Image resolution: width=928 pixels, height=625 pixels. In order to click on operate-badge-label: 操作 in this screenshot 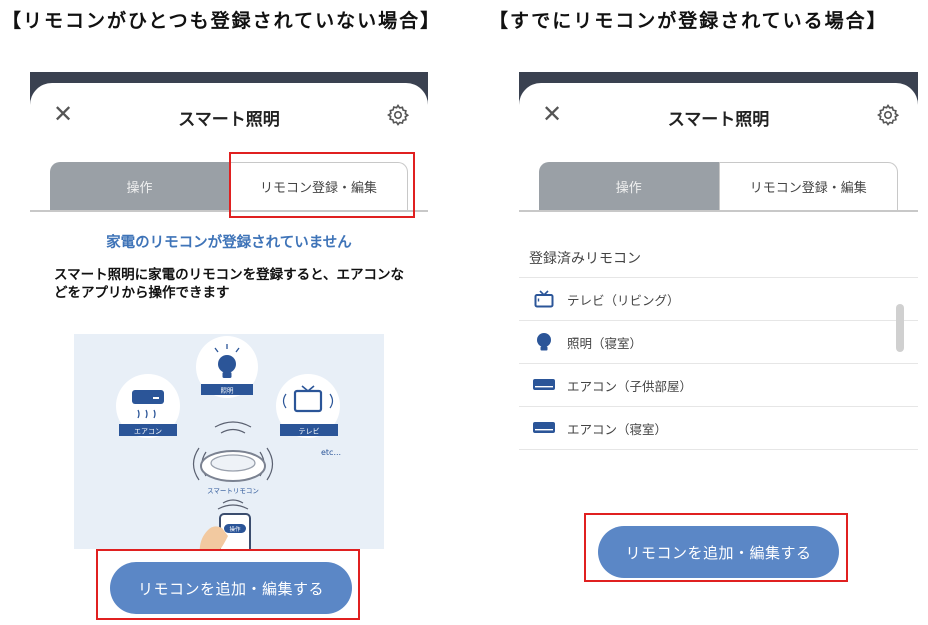, I will do `click(235, 529)`.